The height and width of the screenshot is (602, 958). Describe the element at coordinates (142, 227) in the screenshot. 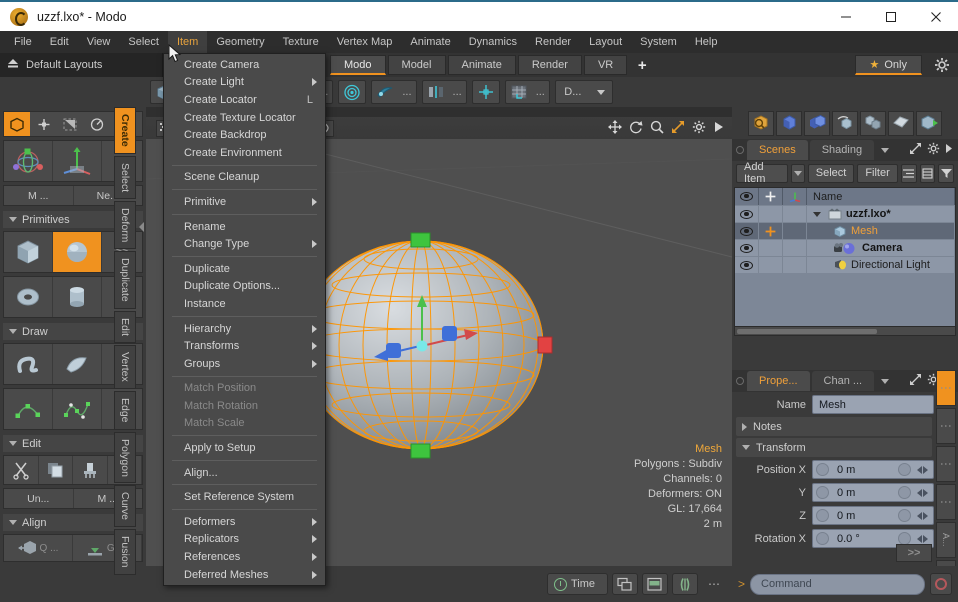

I see `panel-collapse-handle` at that location.